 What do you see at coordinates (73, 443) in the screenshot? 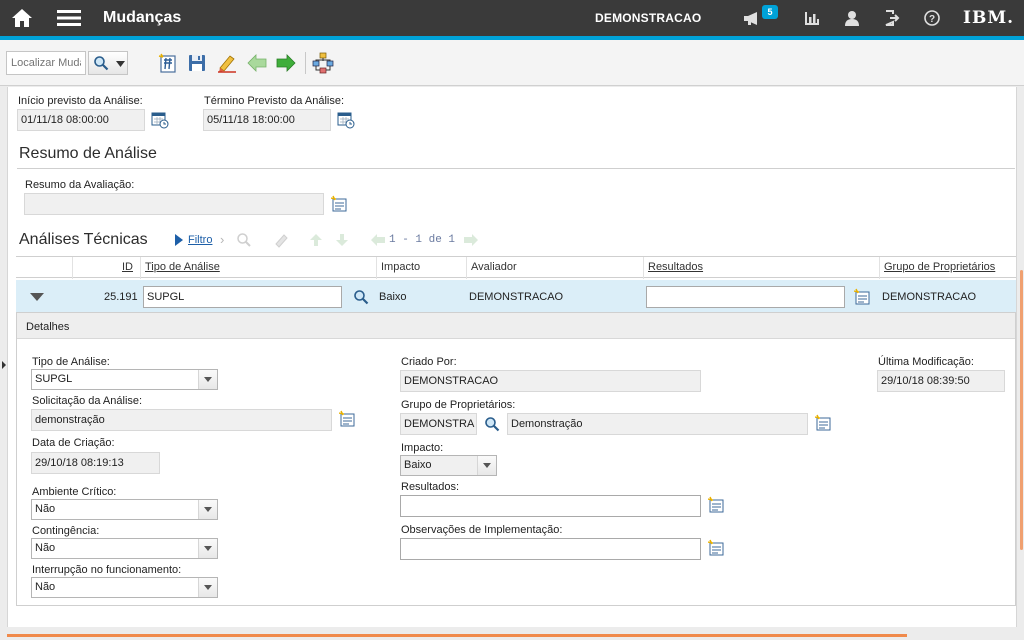
I see `creation-date-label: Data de Criação:` at bounding box center [73, 443].